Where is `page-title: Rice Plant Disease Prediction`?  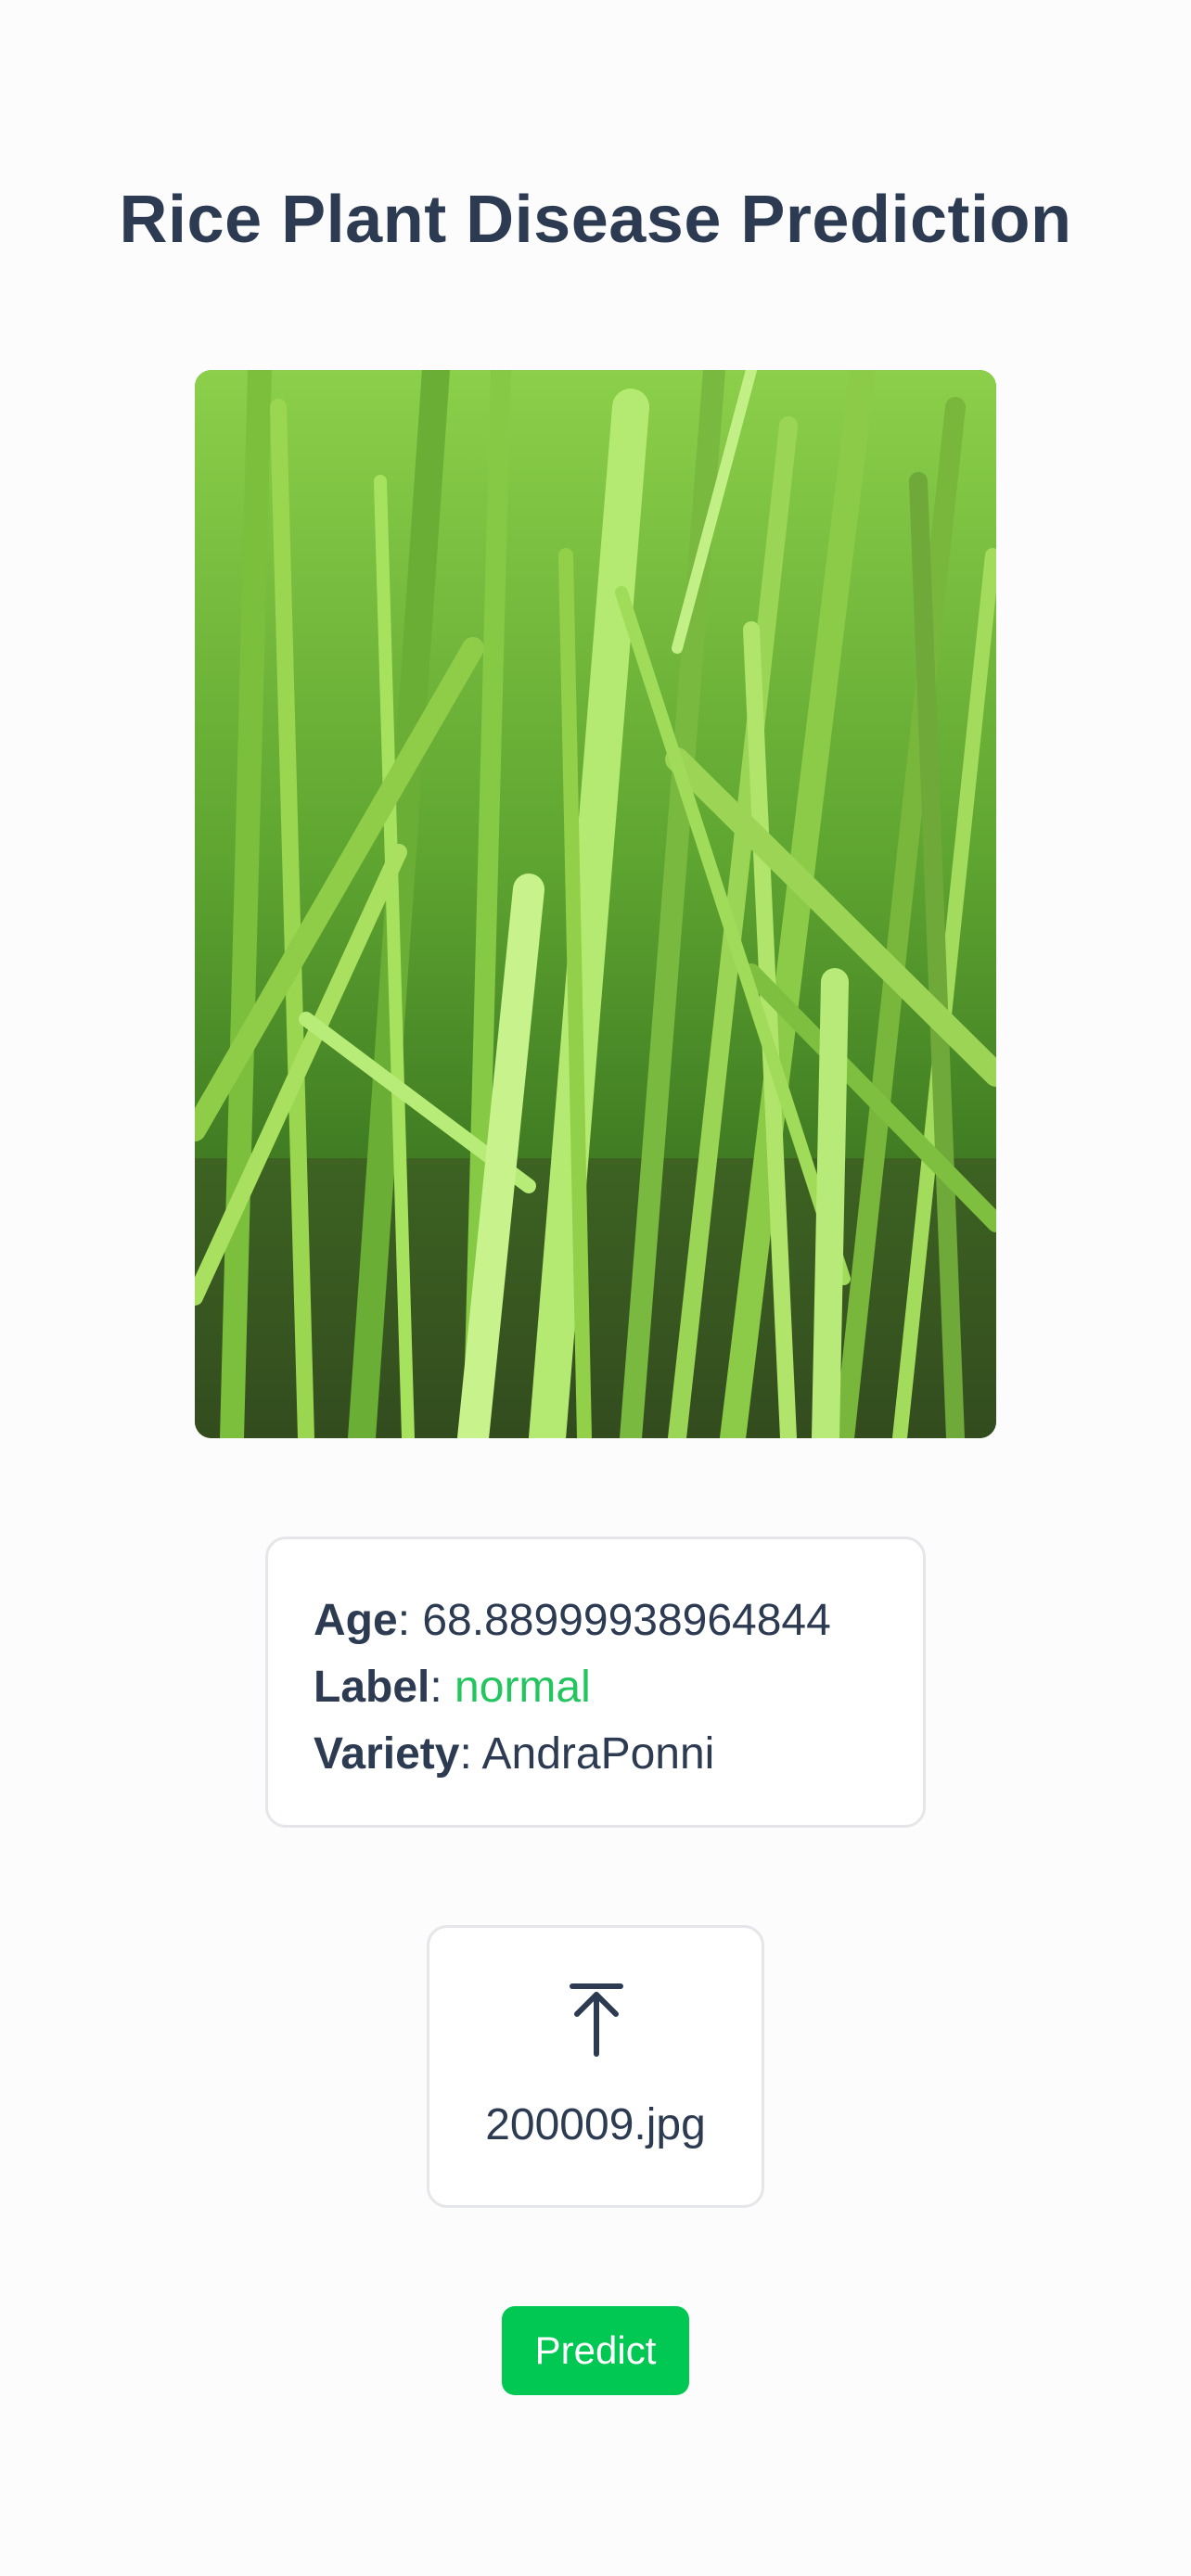 page-title: Rice Plant Disease Prediction is located at coordinates (595, 220).